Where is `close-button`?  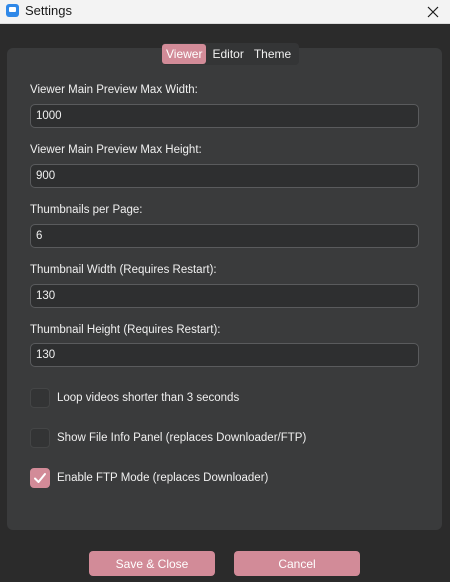
close-button is located at coordinates (433, 11).